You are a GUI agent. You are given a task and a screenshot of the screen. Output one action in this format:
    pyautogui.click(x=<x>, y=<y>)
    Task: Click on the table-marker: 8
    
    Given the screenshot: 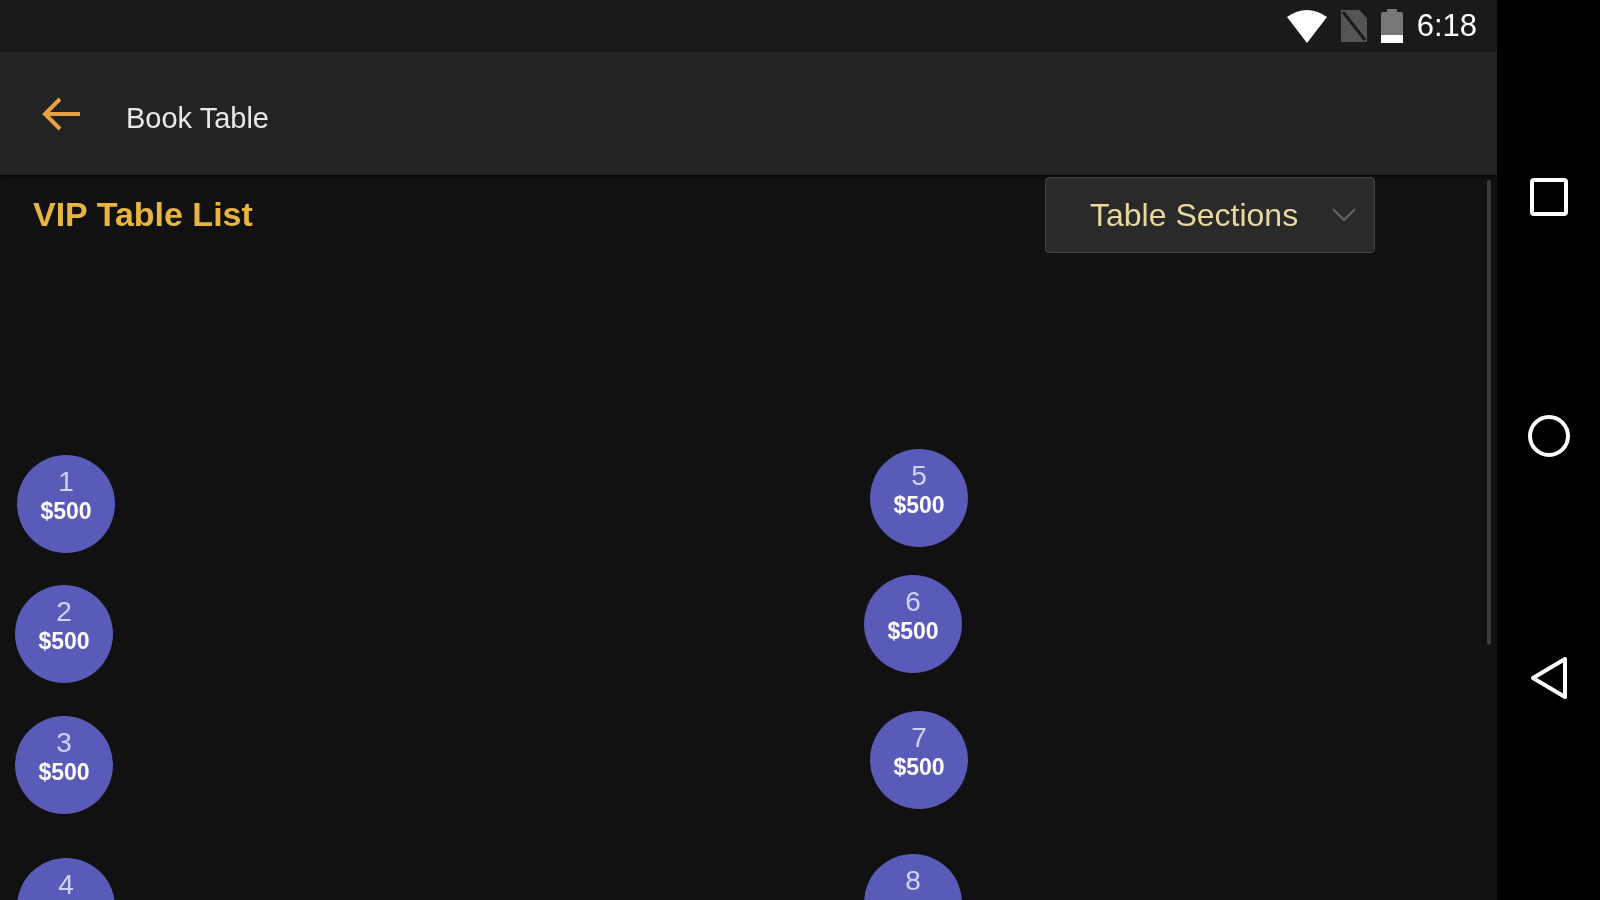 What is the action you would take?
    pyautogui.click(x=913, y=877)
    